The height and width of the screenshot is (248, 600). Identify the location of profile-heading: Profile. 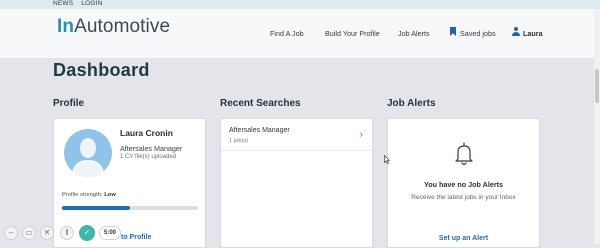
(69, 103).